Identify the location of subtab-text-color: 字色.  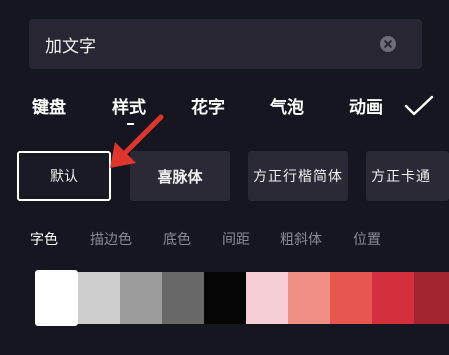
(44, 239).